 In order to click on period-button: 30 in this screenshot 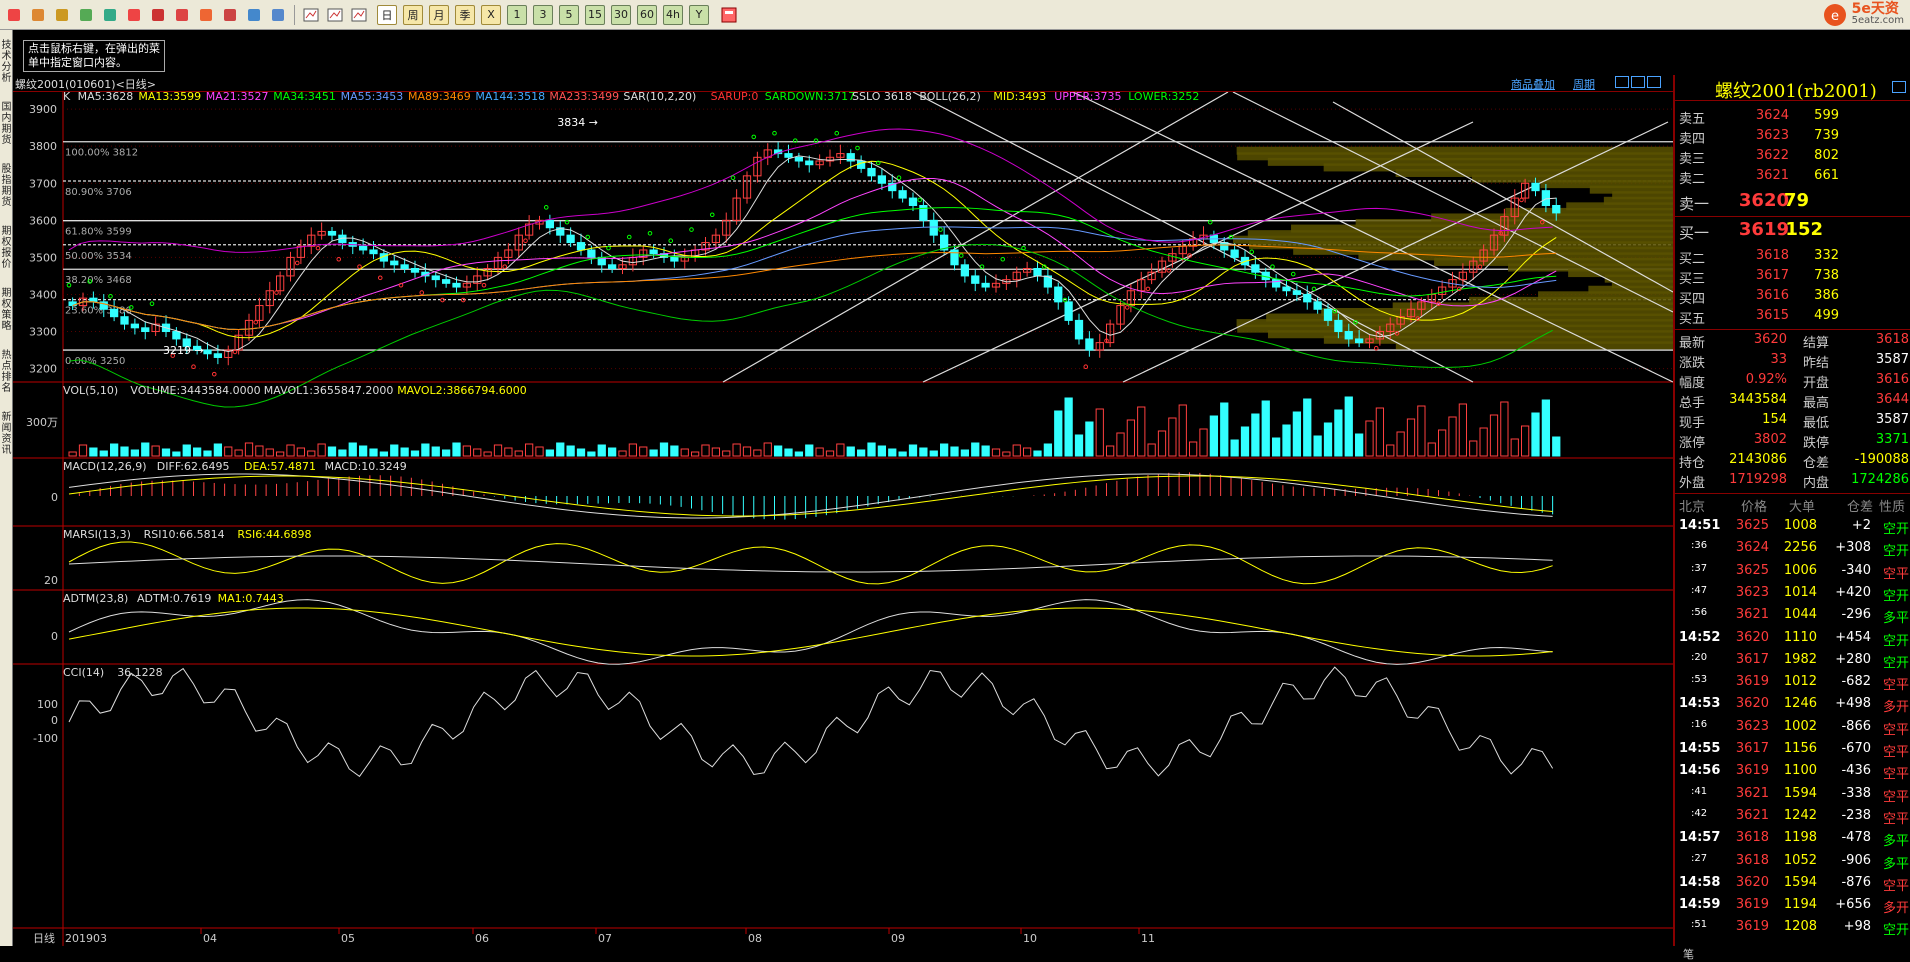, I will do `click(621, 14)`.